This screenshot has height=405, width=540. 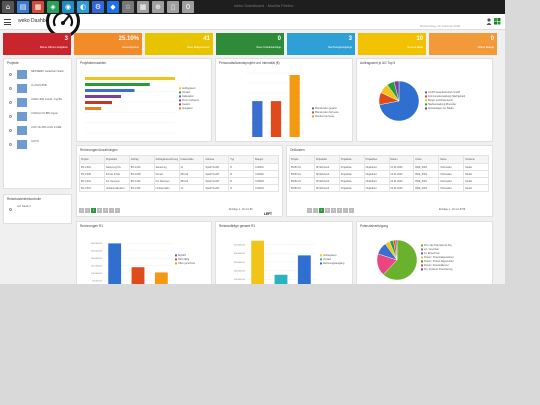 I want to click on app-icon: ◐, so click(x=83, y=7).